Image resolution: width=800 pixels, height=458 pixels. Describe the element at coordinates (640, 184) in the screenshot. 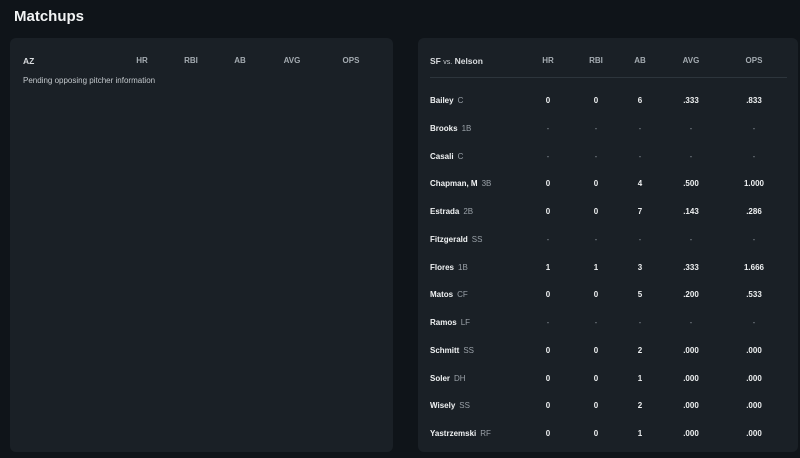

I see `stat-ab: 4` at that location.